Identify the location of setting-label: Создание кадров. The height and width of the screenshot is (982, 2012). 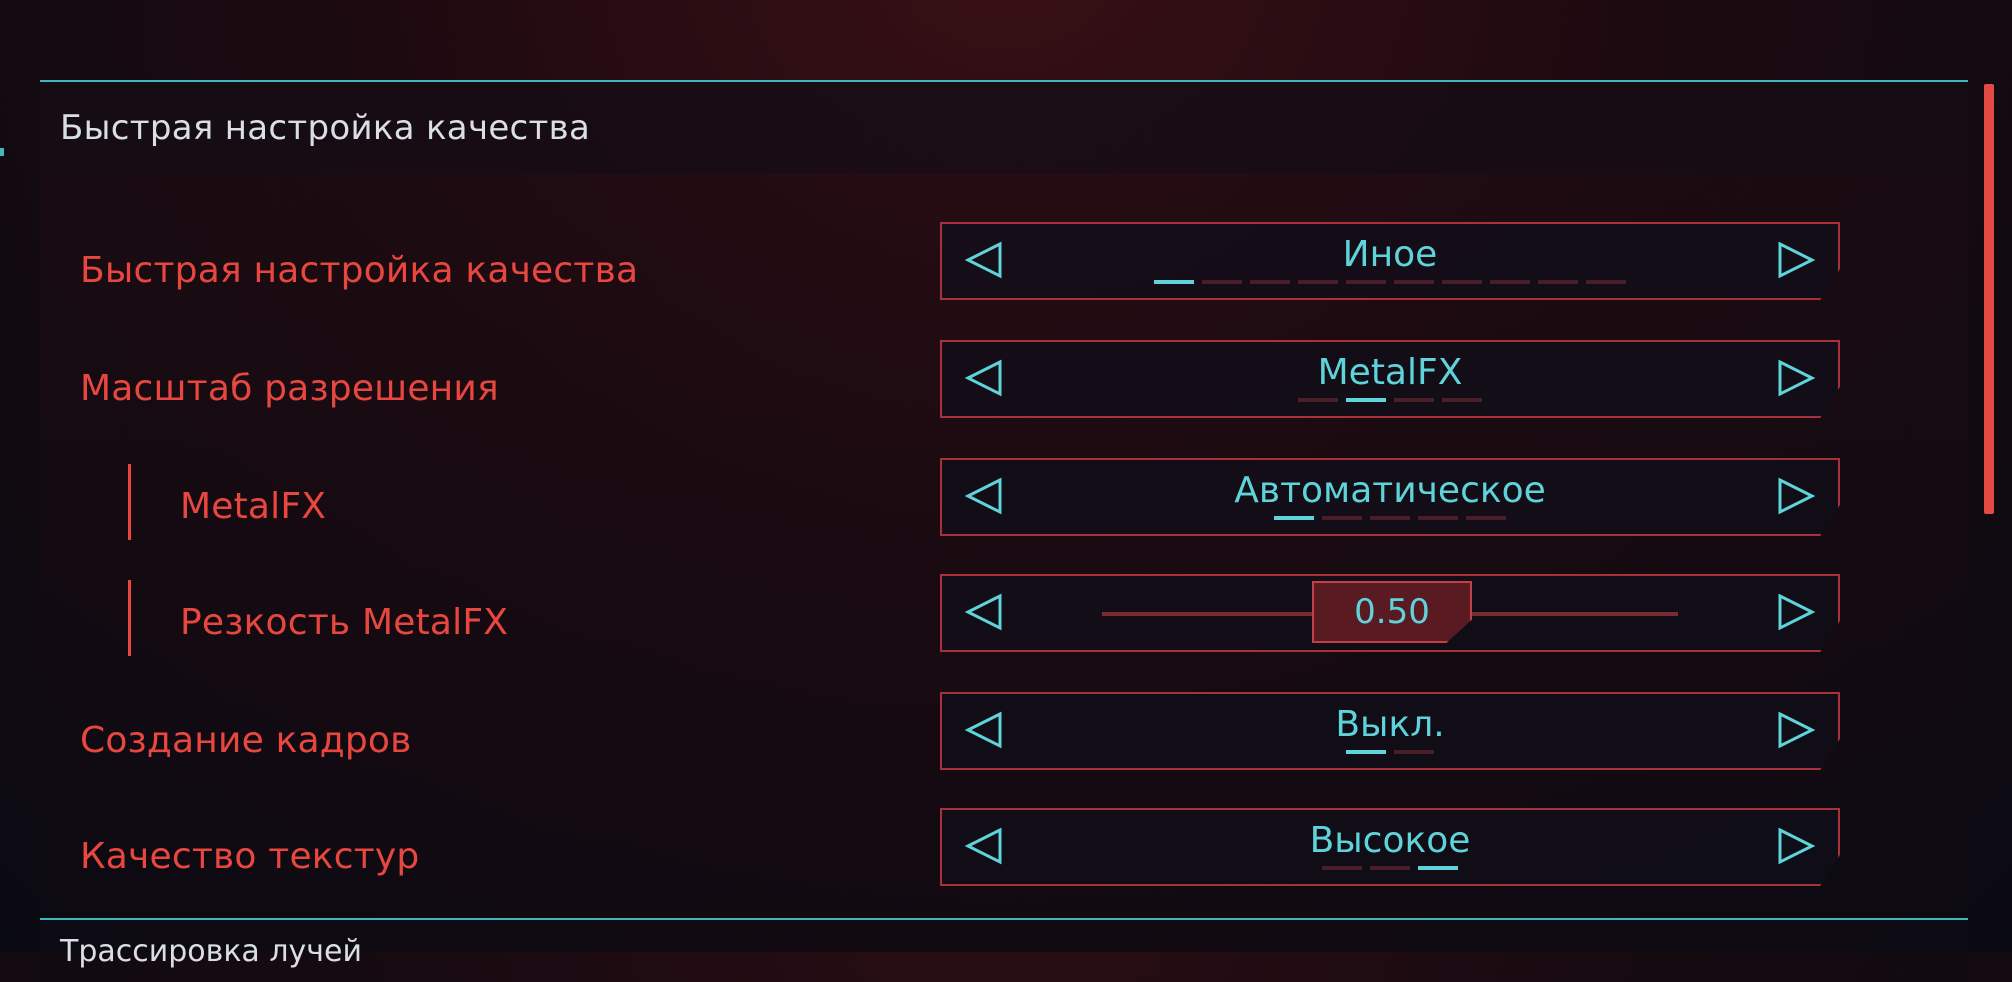
(246, 740).